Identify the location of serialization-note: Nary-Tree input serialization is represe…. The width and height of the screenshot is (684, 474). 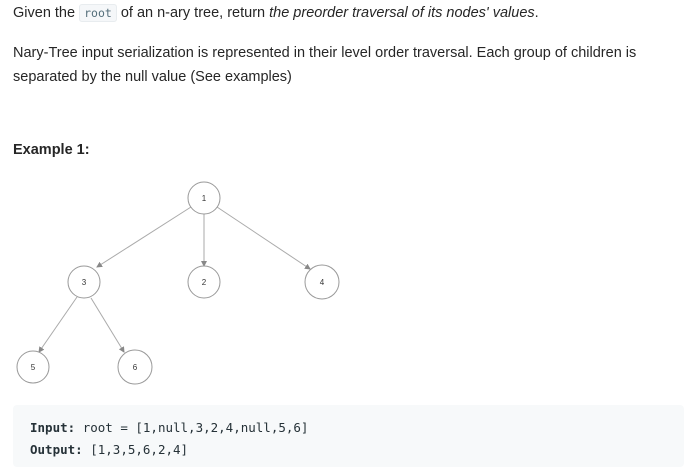
(325, 65).